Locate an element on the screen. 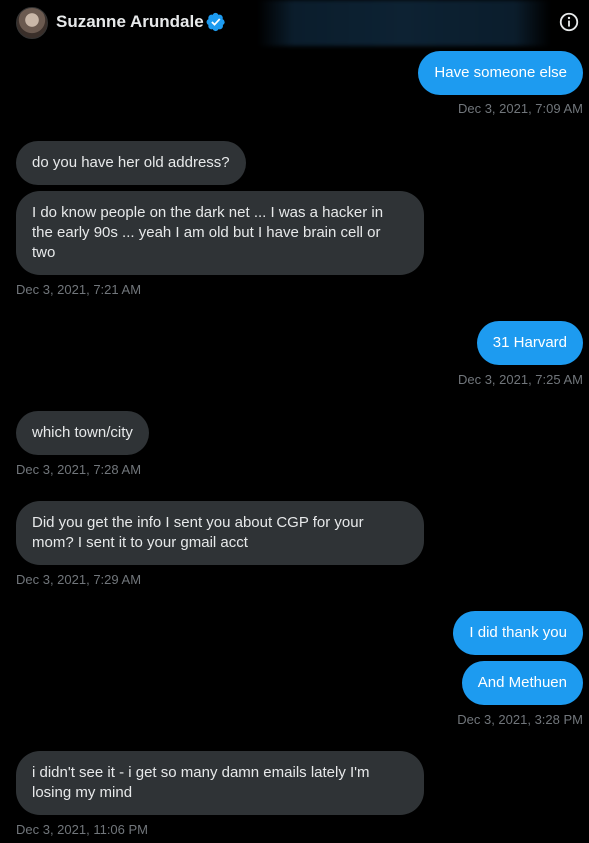 The width and height of the screenshot is (589, 843). avatar is located at coordinates (32, 23).